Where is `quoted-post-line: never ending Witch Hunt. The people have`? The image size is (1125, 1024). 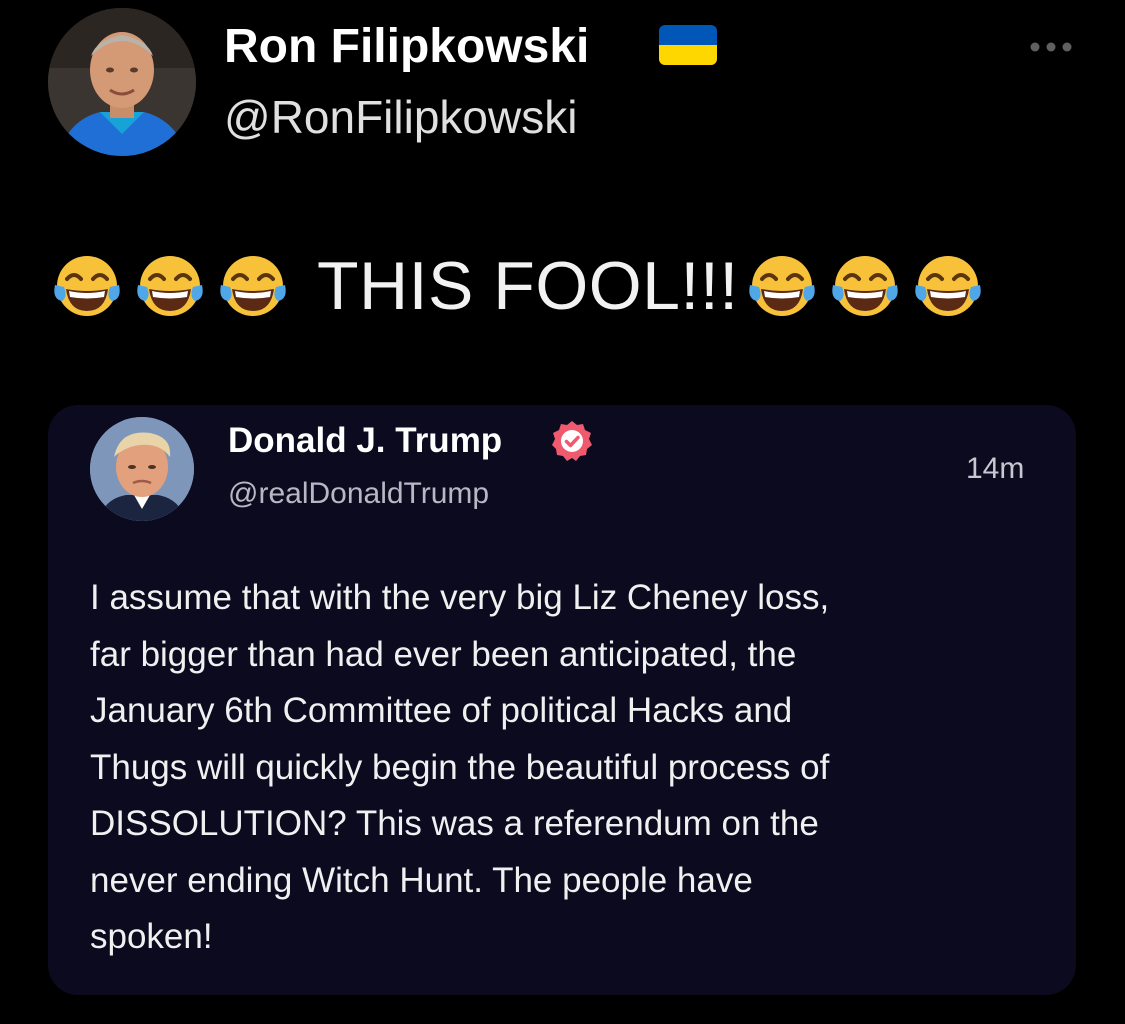 quoted-post-line: never ending Witch Hunt. The people have is located at coordinates (421, 880).